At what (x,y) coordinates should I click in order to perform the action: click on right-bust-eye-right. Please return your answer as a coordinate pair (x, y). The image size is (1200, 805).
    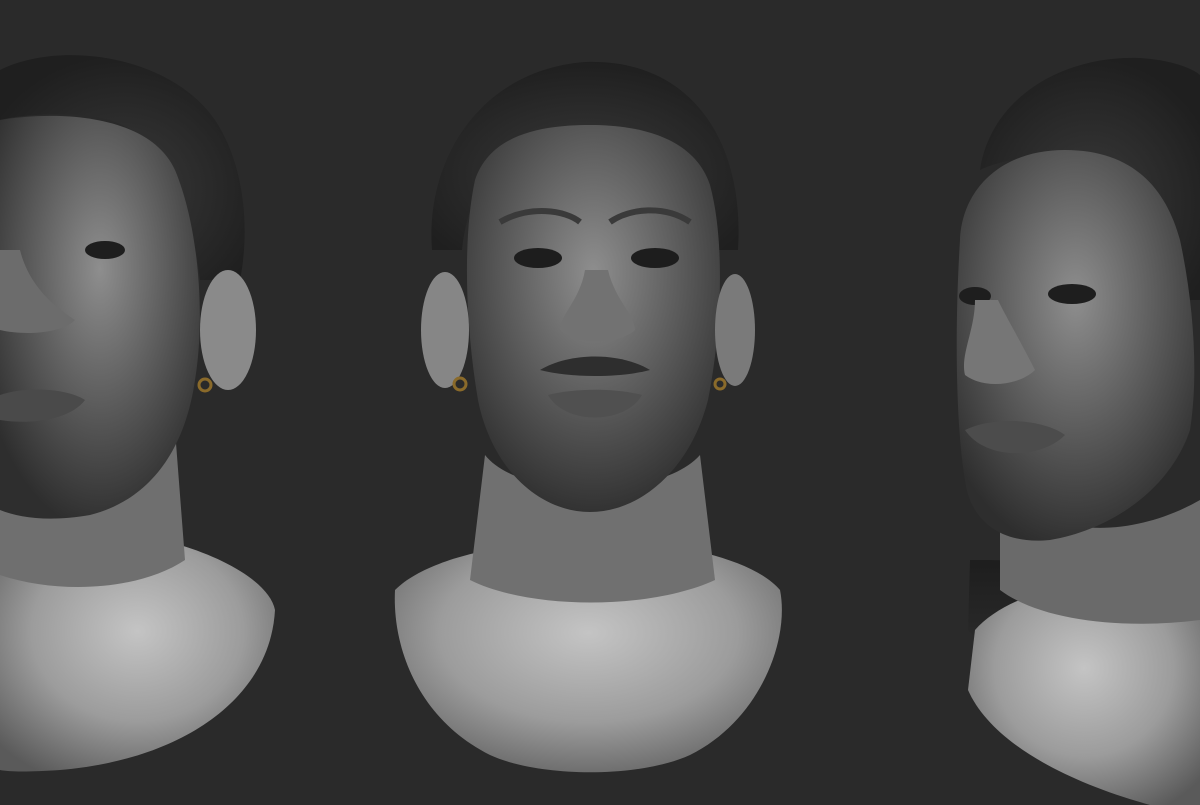
    Looking at the image, I should click on (1072, 294).